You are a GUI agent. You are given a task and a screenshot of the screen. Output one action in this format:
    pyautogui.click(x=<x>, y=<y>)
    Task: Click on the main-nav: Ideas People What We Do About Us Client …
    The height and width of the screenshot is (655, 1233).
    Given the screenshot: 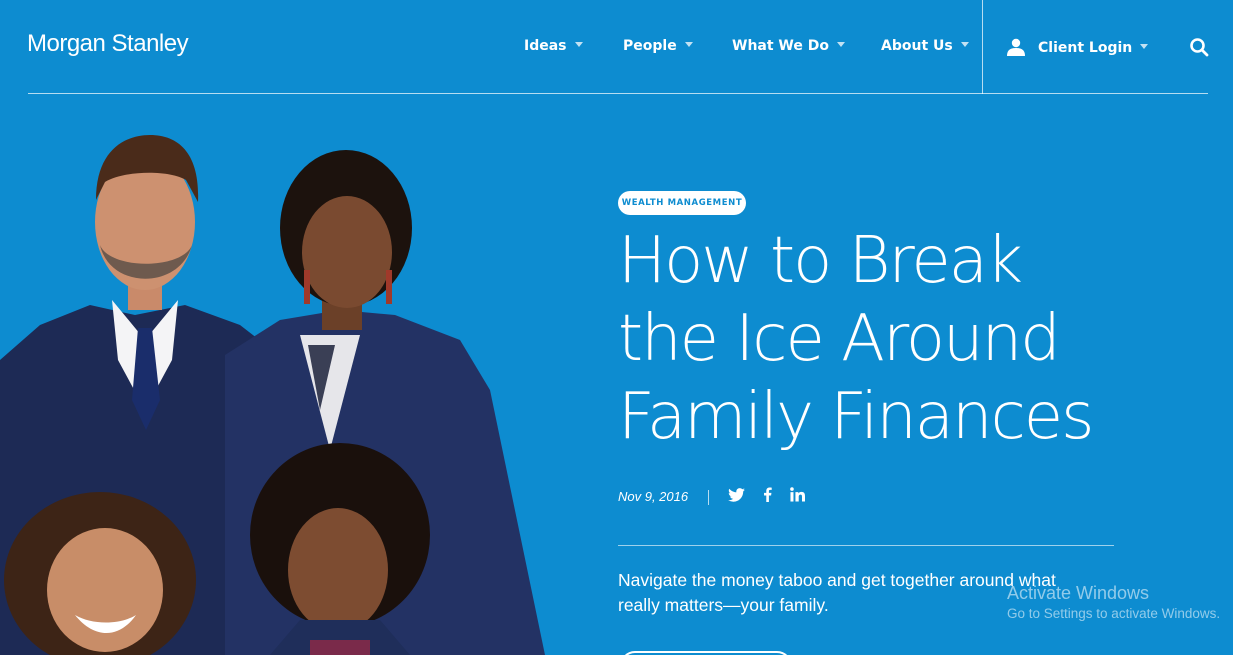 What is the action you would take?
    pyautogui.click(x=616, y=48)
    